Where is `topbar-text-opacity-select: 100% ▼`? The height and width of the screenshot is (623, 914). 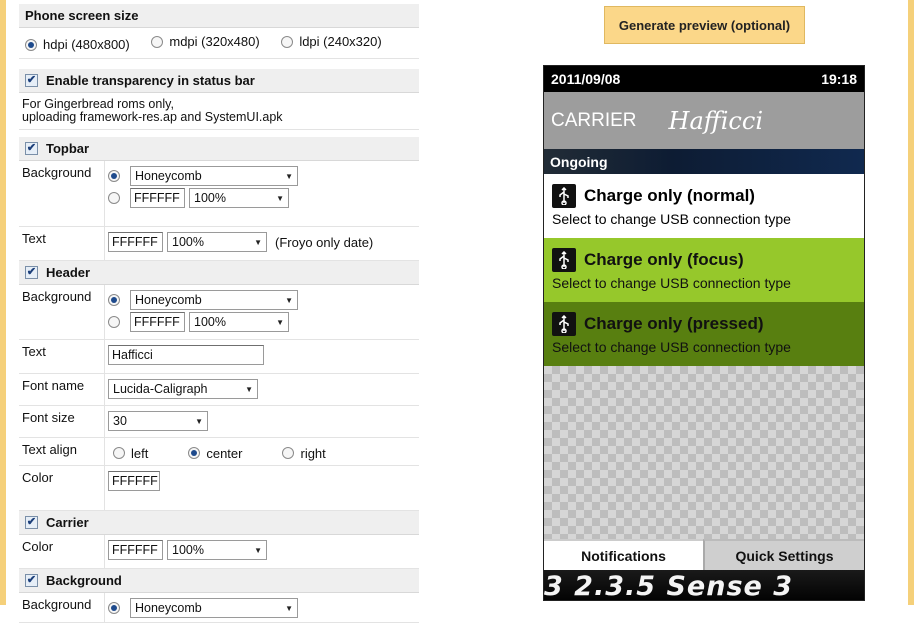
topbar-text-opacity-select: 100% ▼ is located at coordinates (217, 242).